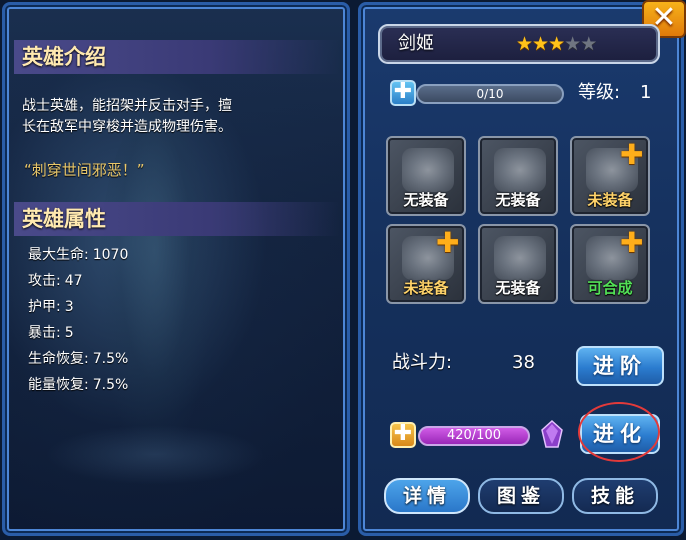  What do you see at coordinates (473, 435) in the screenshot?
I see `evolve-progress-text: 420/100` at bounding box center [473, 435].